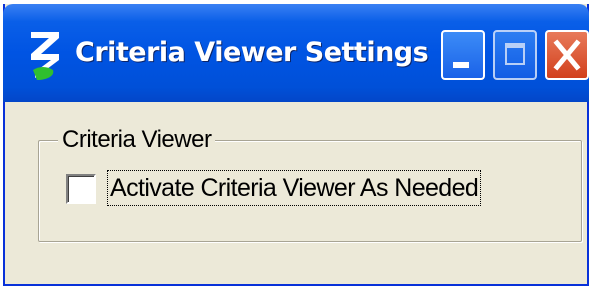 This screenshot has height=290, width=592. I want to click on minimize-icon, so click(461, 65).